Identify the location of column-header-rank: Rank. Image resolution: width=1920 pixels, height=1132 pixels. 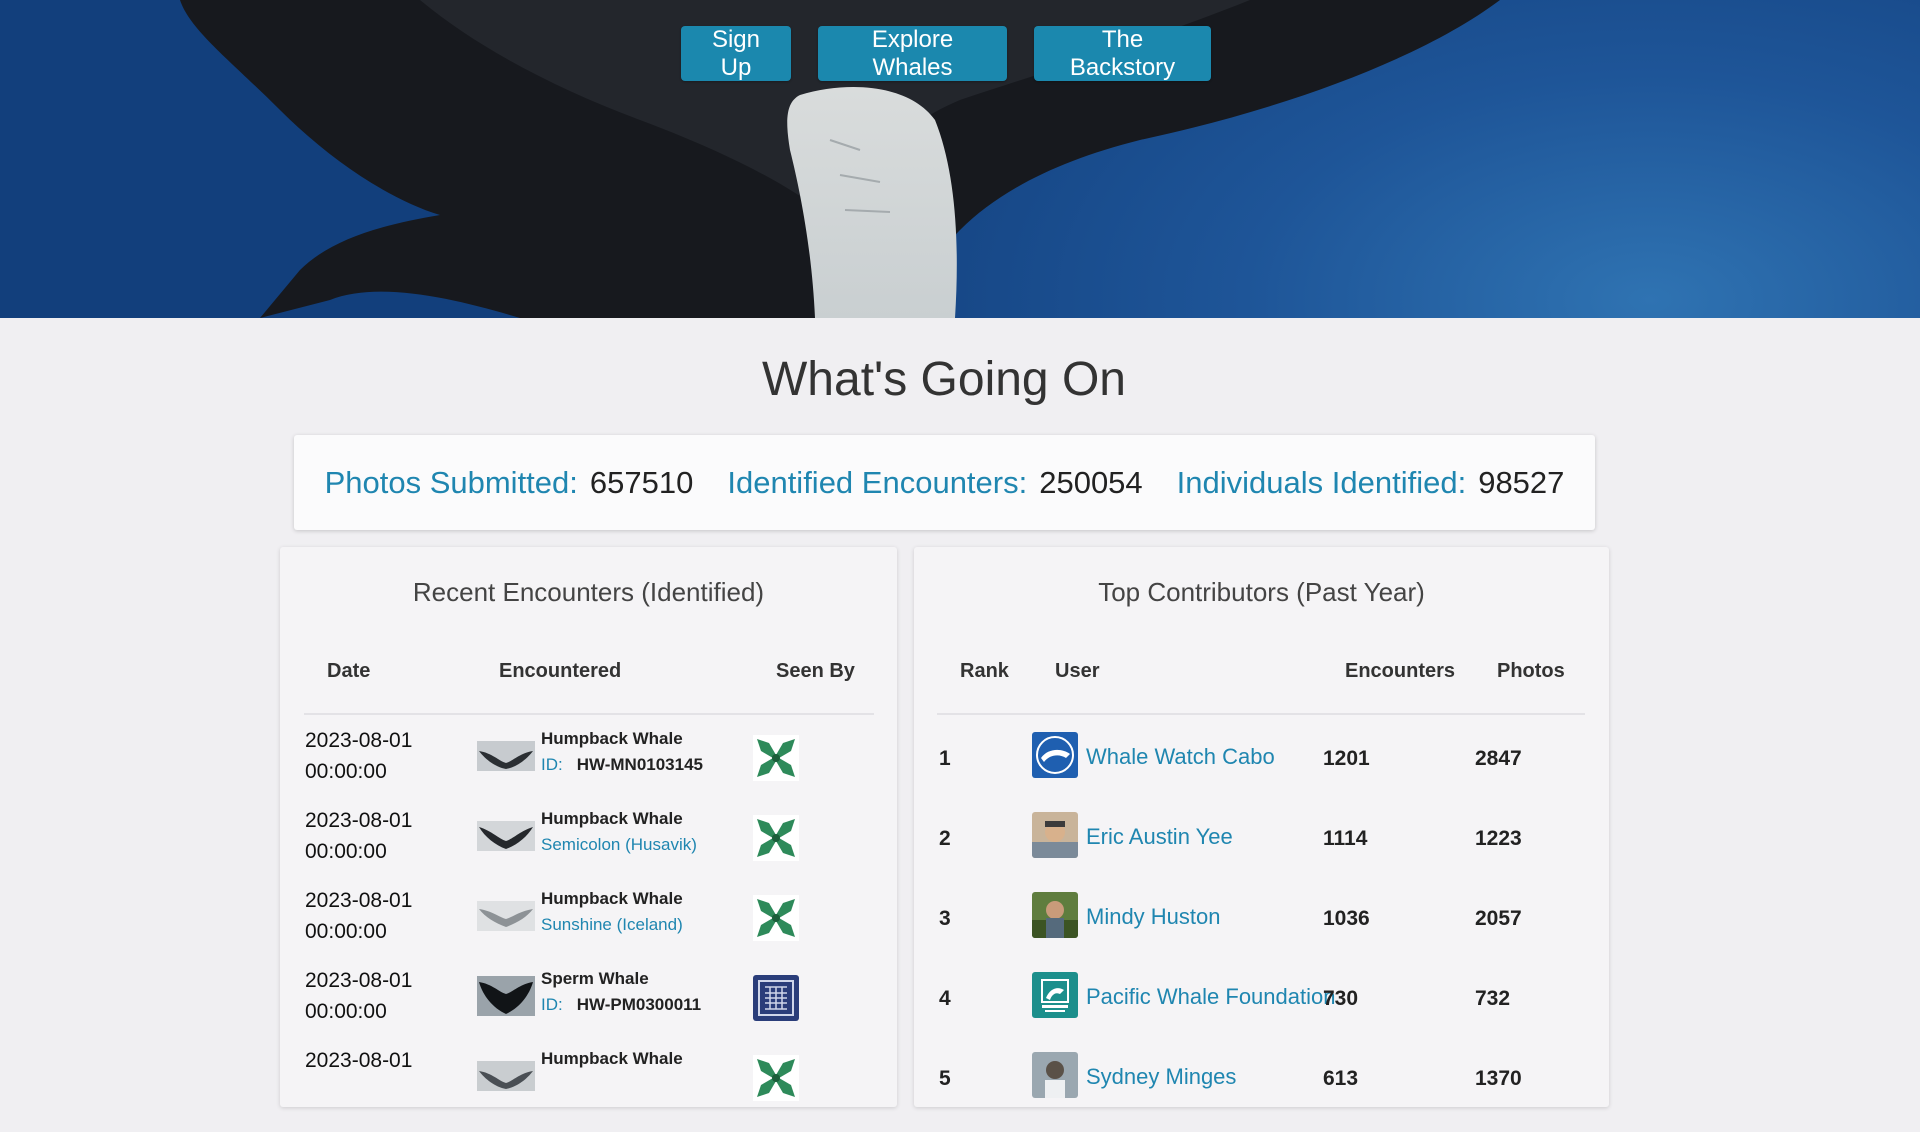
(984, 671).